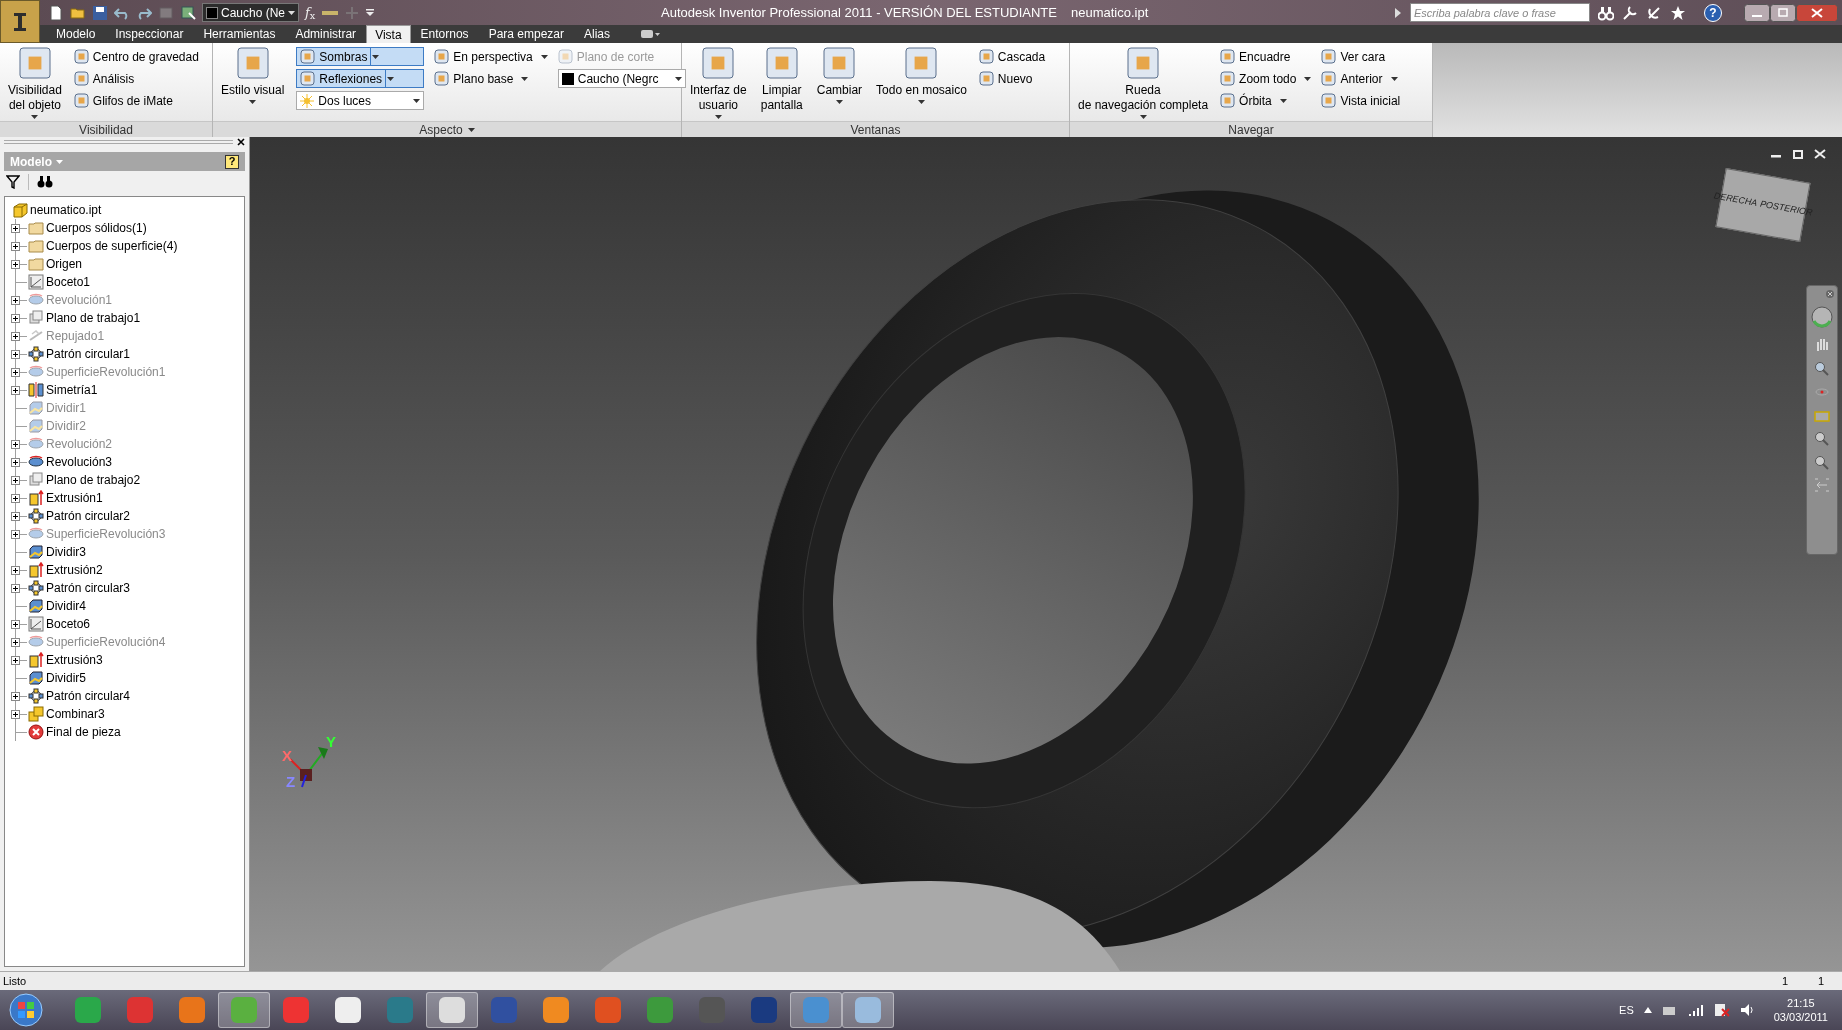  I want to click on save-icon, so click(100, 12).